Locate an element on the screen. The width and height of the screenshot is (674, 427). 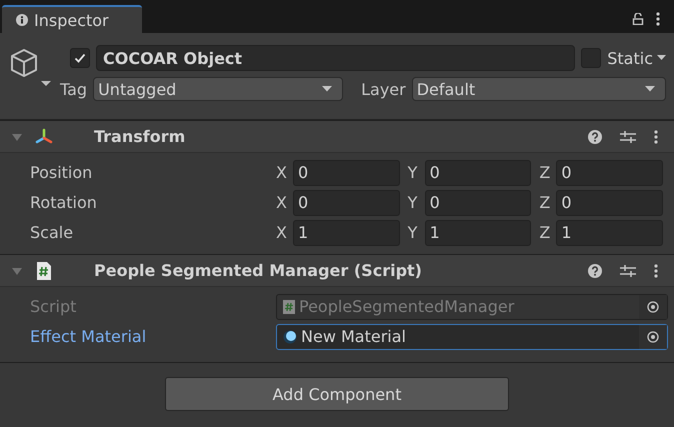
add-component-button: Add Component is located at coordinates (337, 394).